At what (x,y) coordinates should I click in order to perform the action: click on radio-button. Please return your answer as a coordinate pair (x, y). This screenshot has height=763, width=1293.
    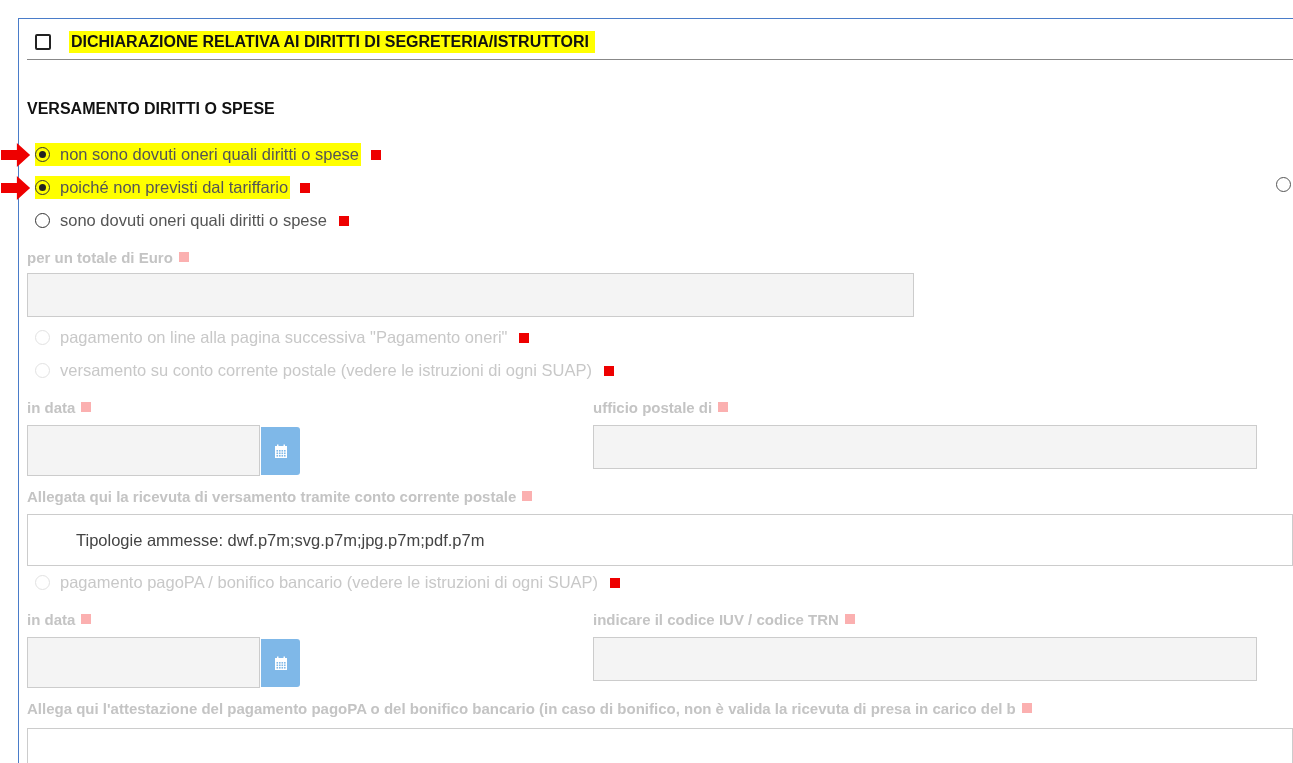
    Looking at the image, I should click on (1283, 184).